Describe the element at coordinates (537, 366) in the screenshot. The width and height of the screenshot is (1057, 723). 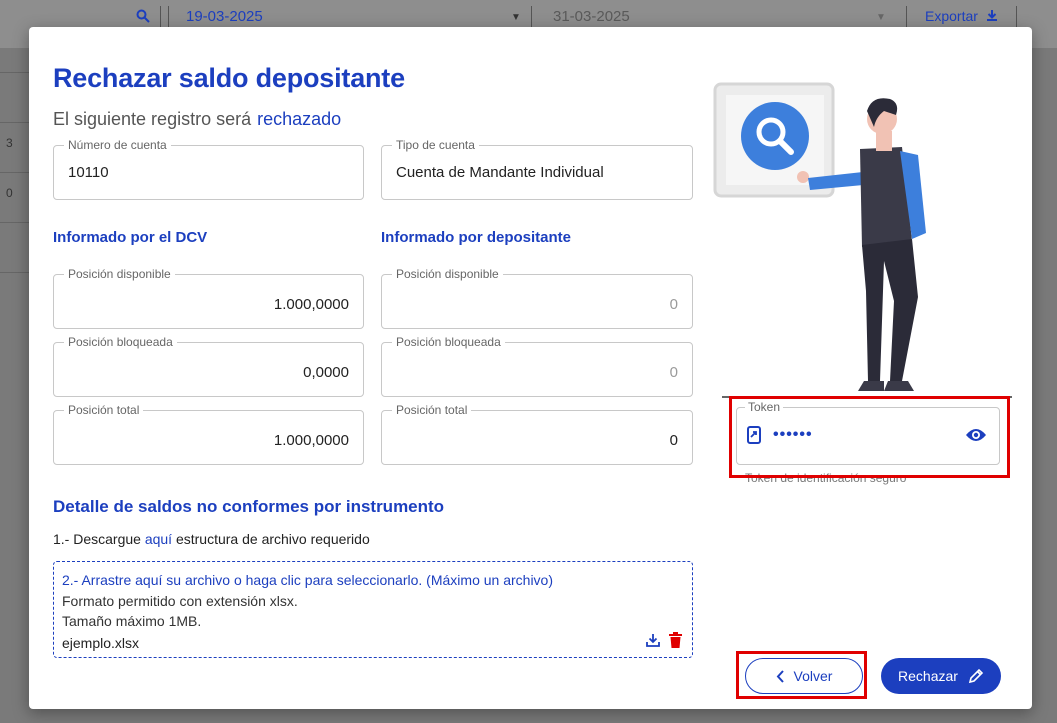
I see `dep-bloqueada-field: Posición bloqueada 0` at that location.